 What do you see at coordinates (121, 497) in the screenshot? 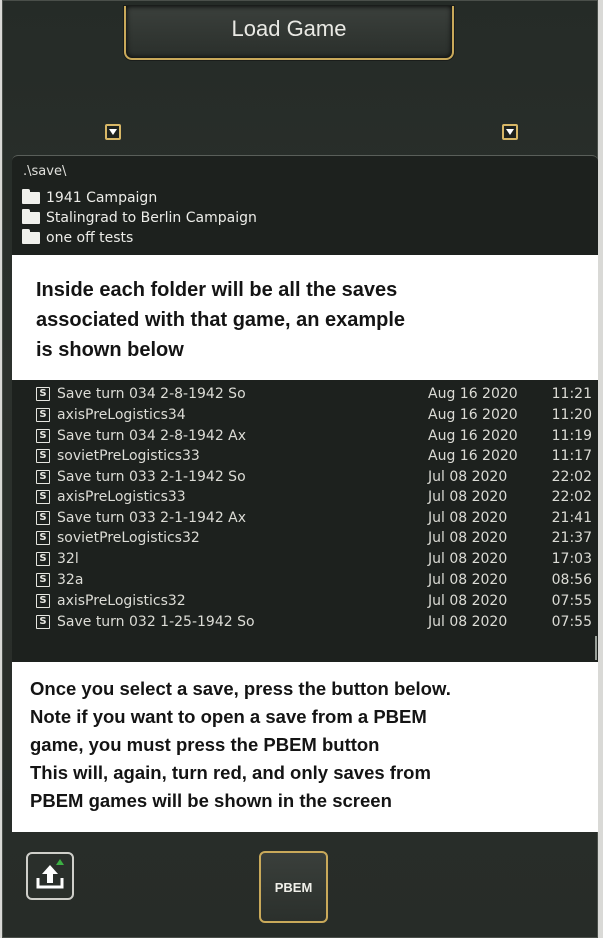
I see `save-name: axisPreLogistics33` at bounding box center [121, 497].